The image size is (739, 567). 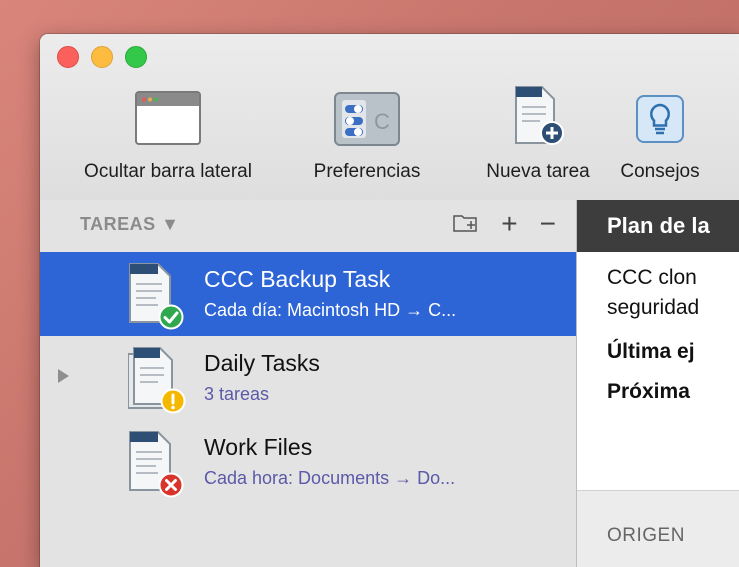 What do you see at coordinates (466, 224) in the screenshot?
I see `folder-add-icon` at bounding box center [466, 224].